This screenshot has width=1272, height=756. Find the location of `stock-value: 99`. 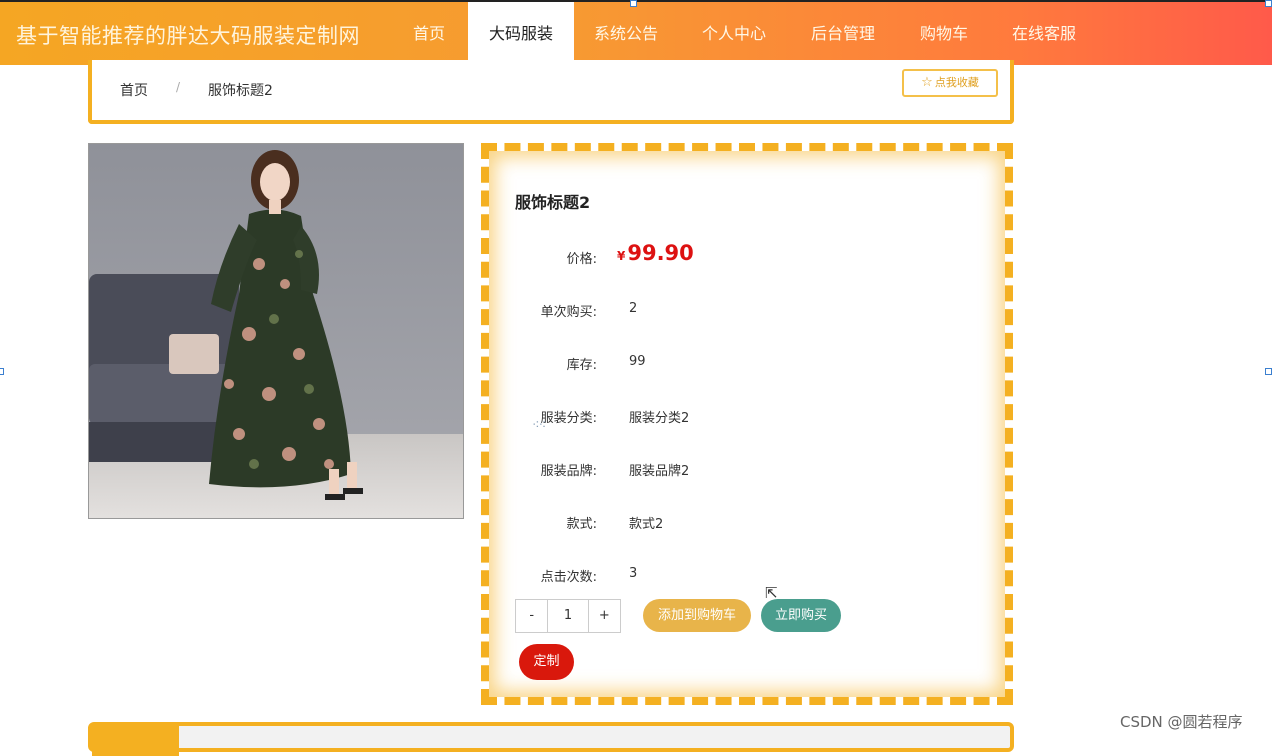

stock-value: 99 is located at coordinates (637, 361).